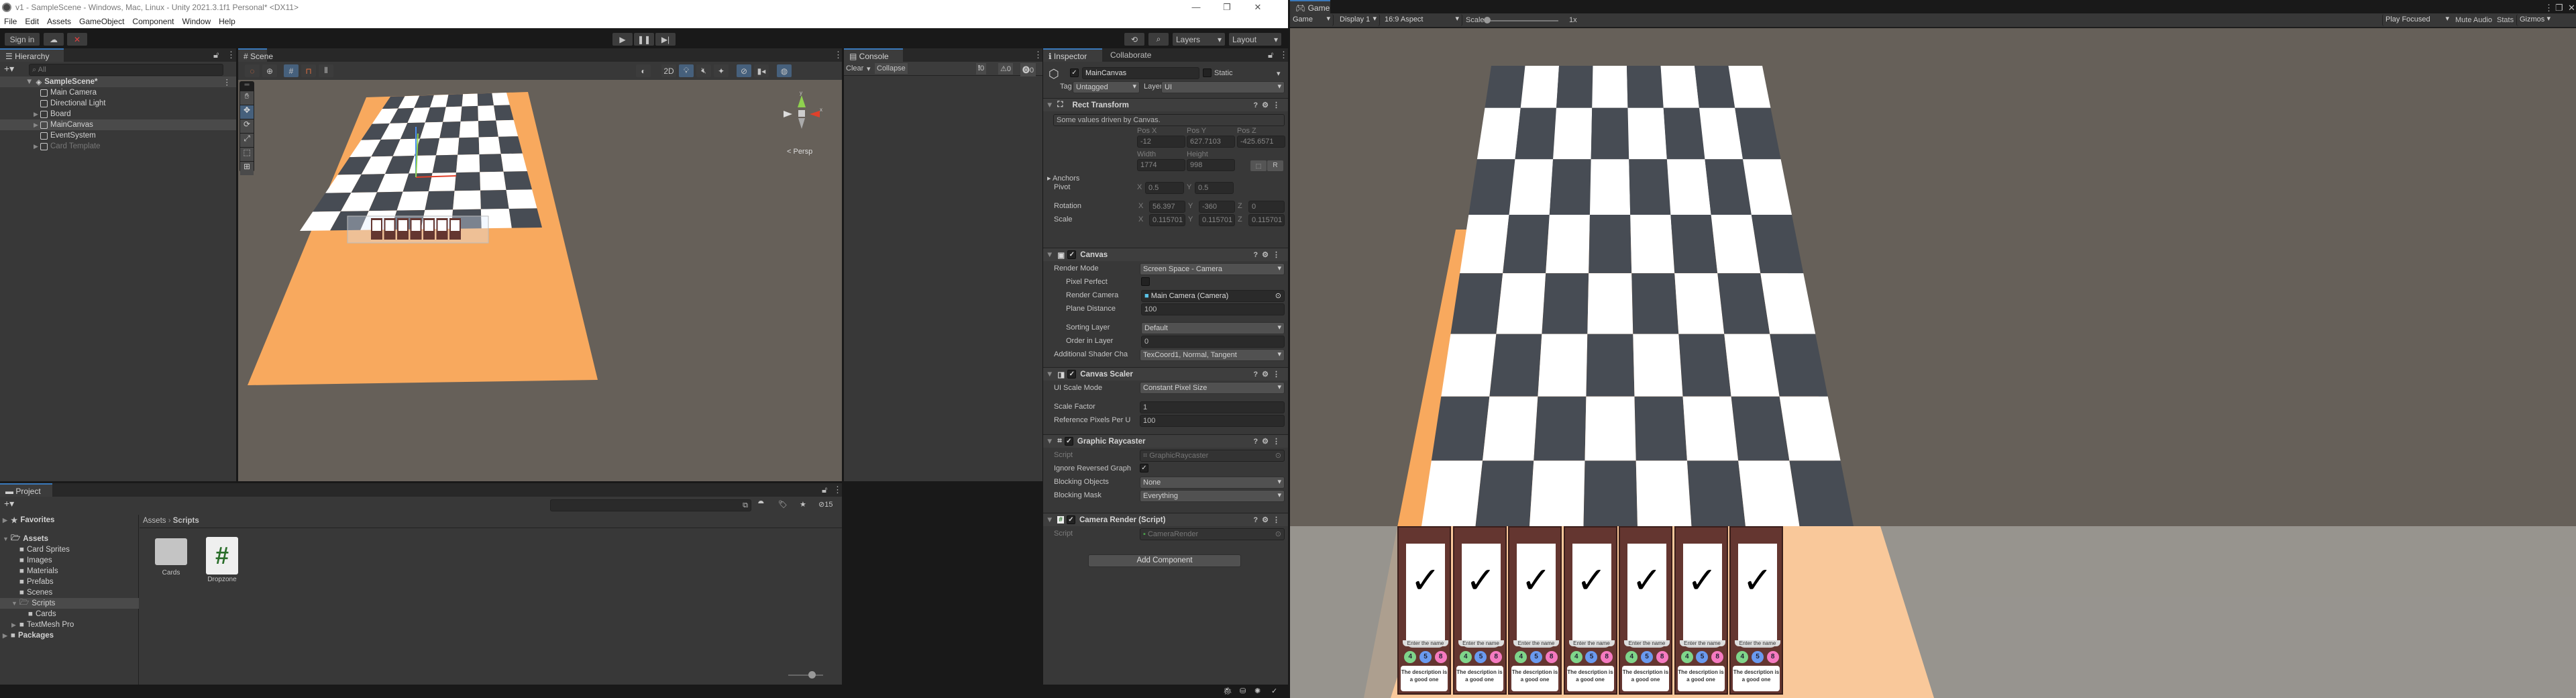  I want to click on increment-snap-button: ⊓, so click(308, 70).